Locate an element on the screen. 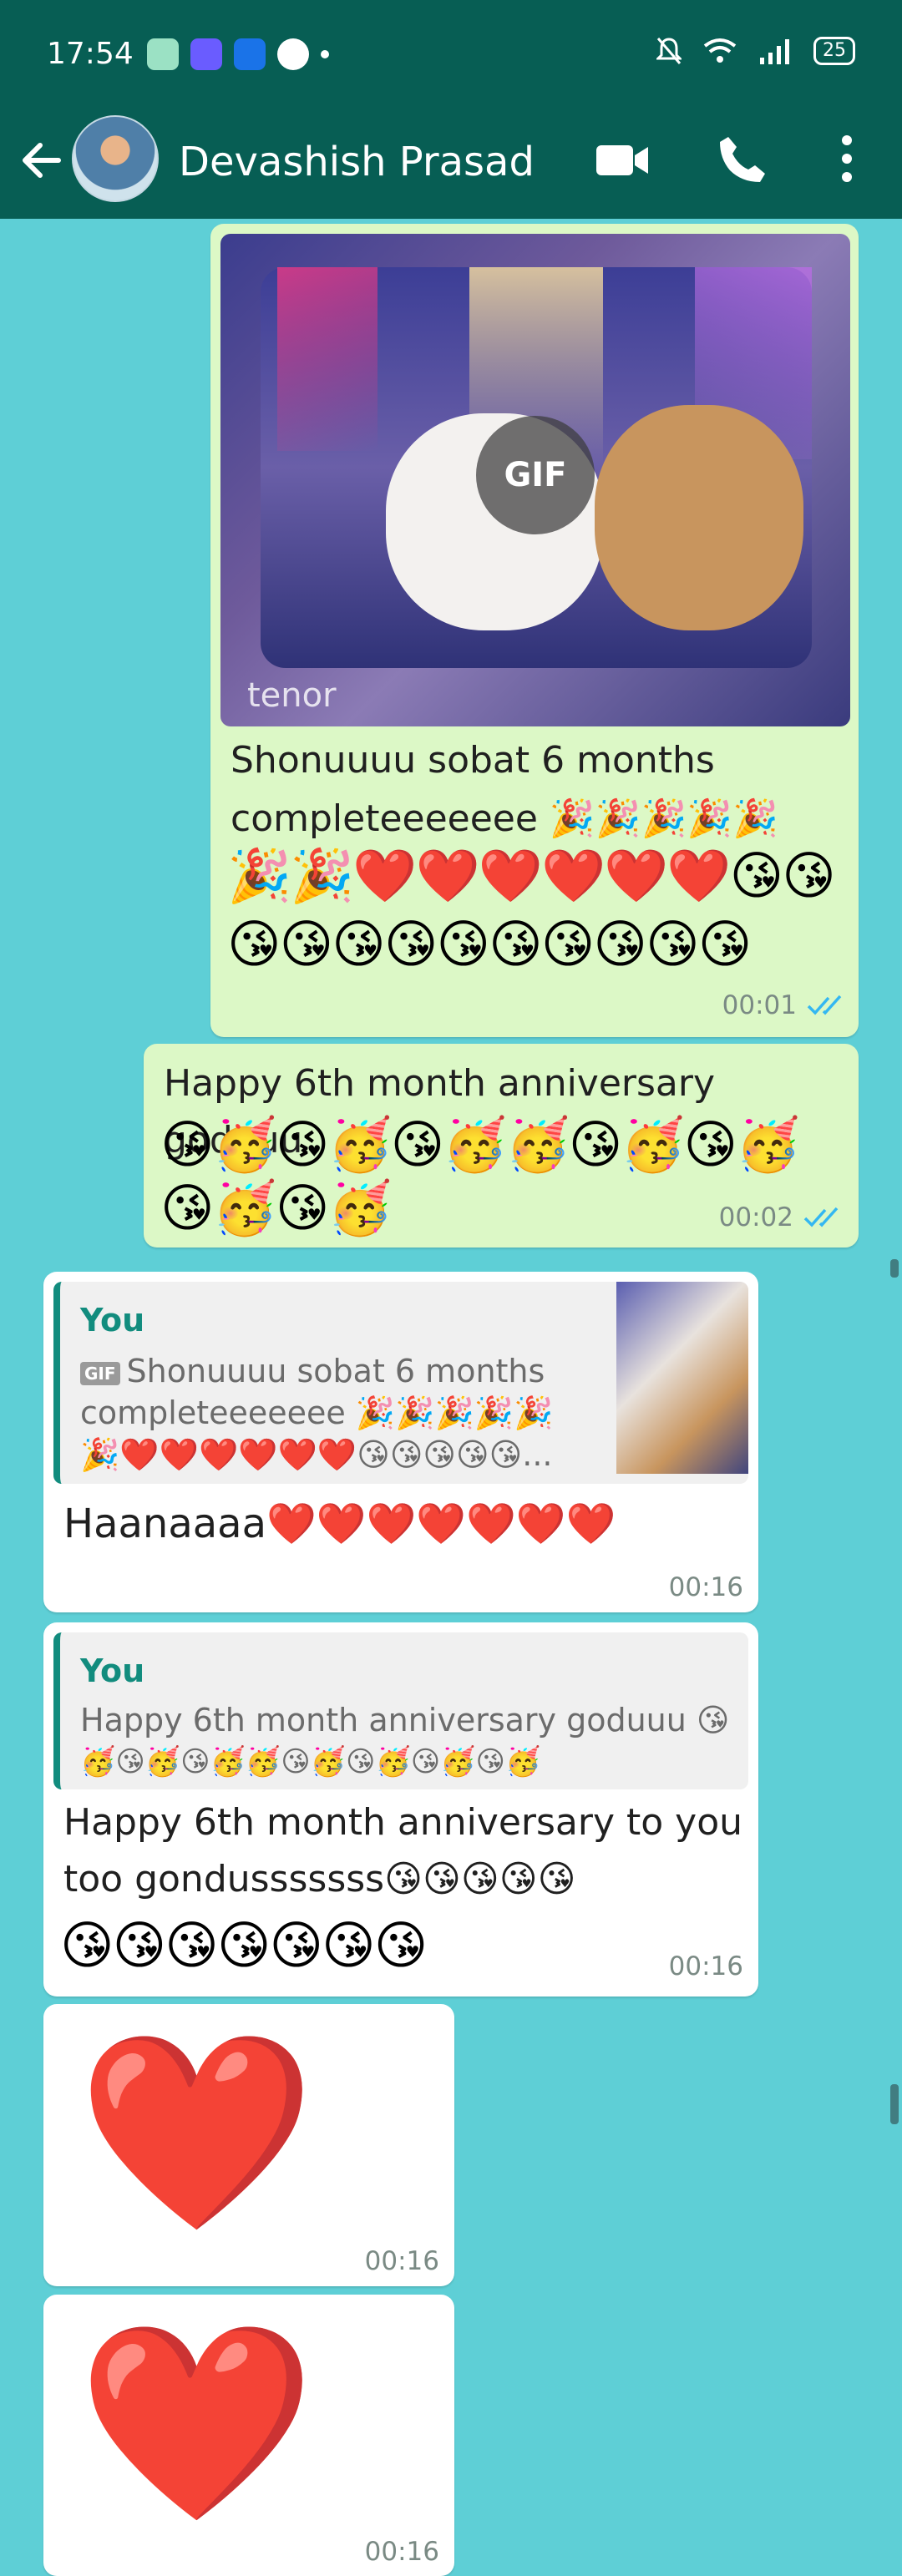 The image size is (902, 2576). more-notifications-dot is located at coordinates (325, 54).